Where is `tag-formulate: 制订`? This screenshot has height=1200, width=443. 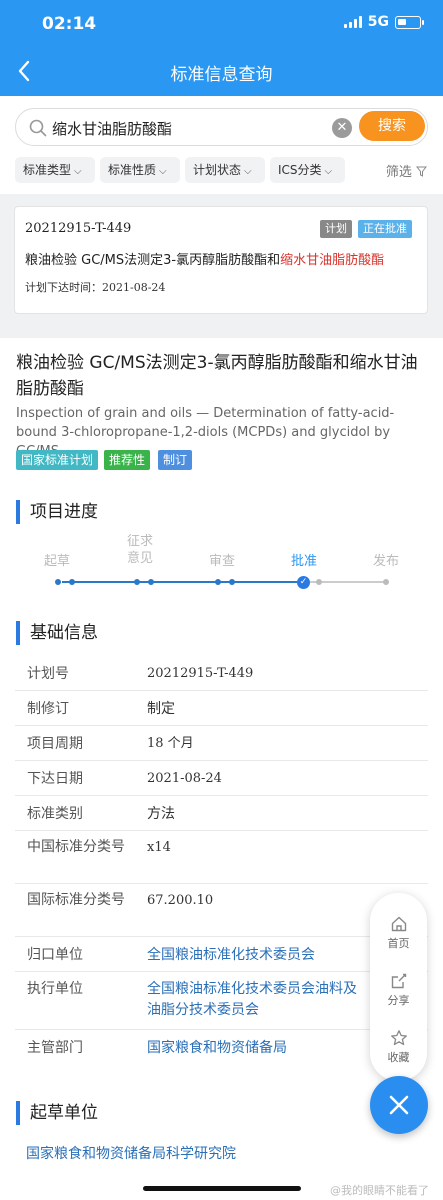 tag-formulate: 制订 is located at coordinates (175, 460).